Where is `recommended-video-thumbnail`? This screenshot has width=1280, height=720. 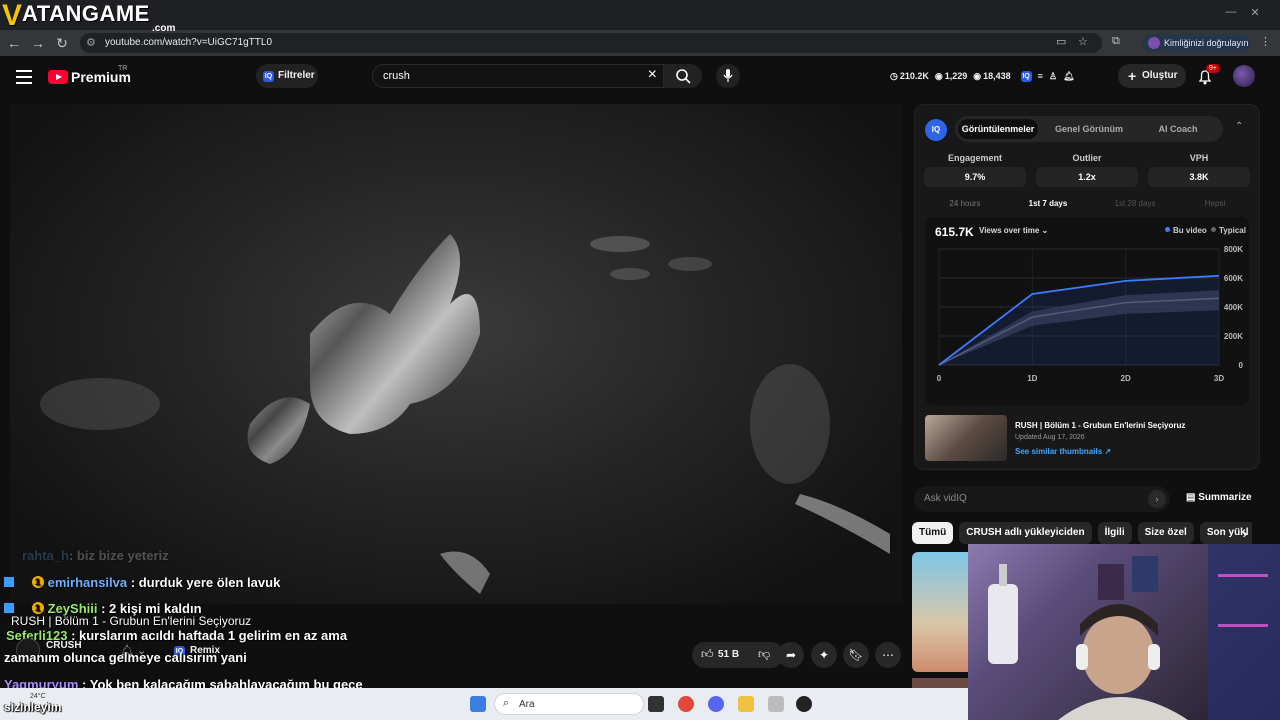 recommended-video-thumbnail is located at coordinates (940, 612).